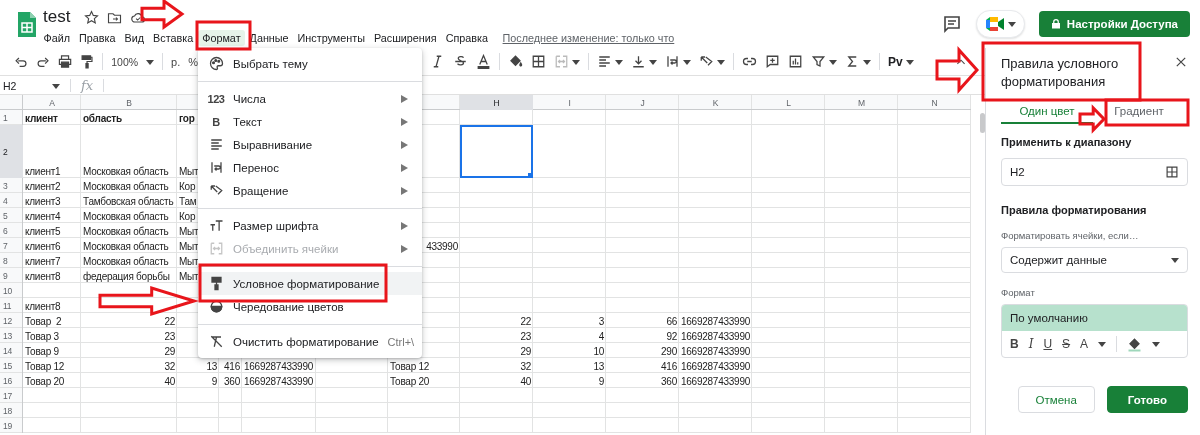  I want to click on menu-item: Условное форматирование, so click(310, 283).